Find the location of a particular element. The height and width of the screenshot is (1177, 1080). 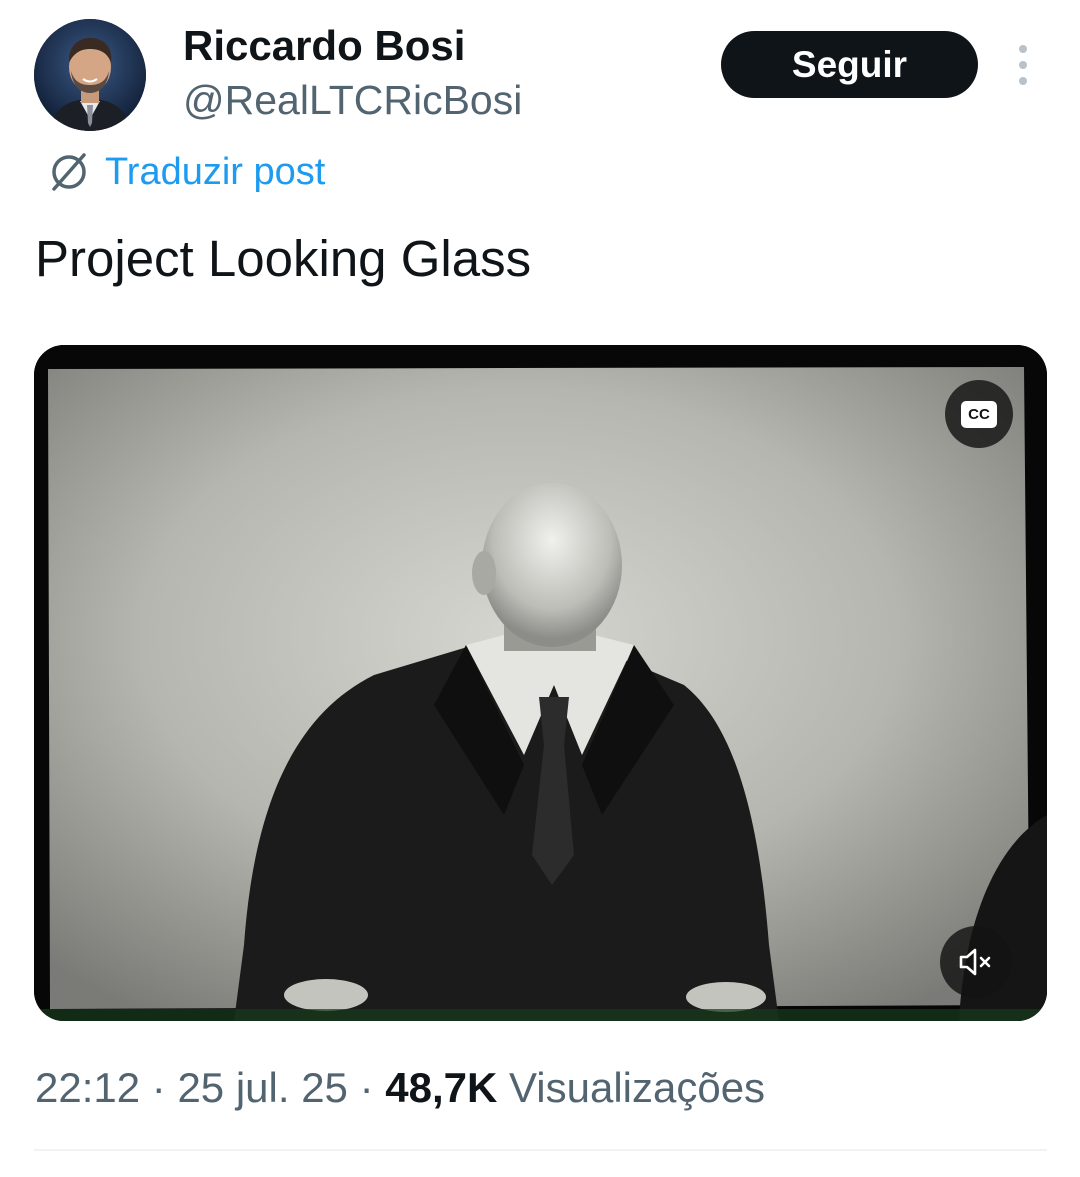

translate-icon is located at coordinates (69, 172).